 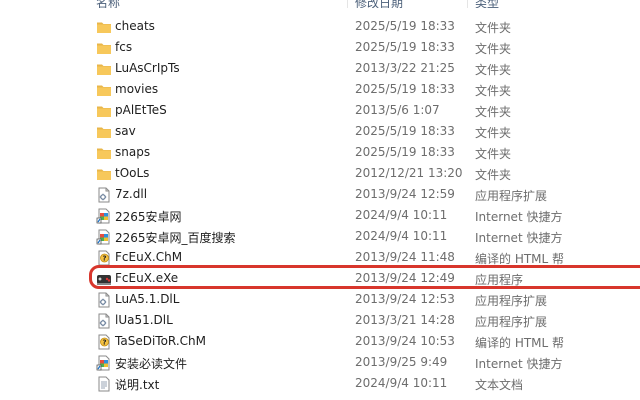 I want to click on file-date: 2013/9/24 12:53, so click(x=405, y=299).